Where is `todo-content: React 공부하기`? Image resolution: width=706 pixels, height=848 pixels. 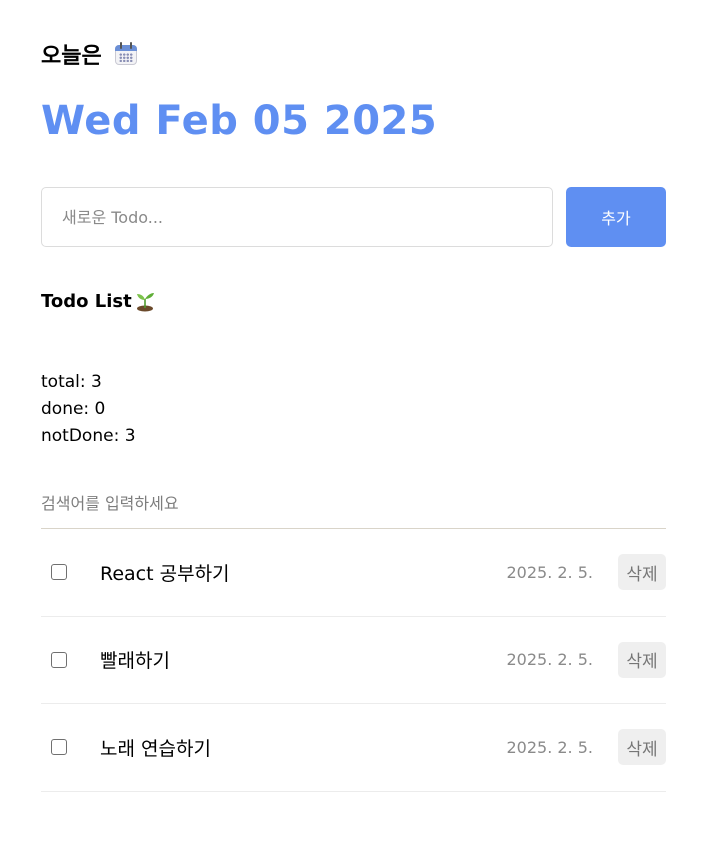 todo-content: React 공부하기 is located at coordinates (165, 573).